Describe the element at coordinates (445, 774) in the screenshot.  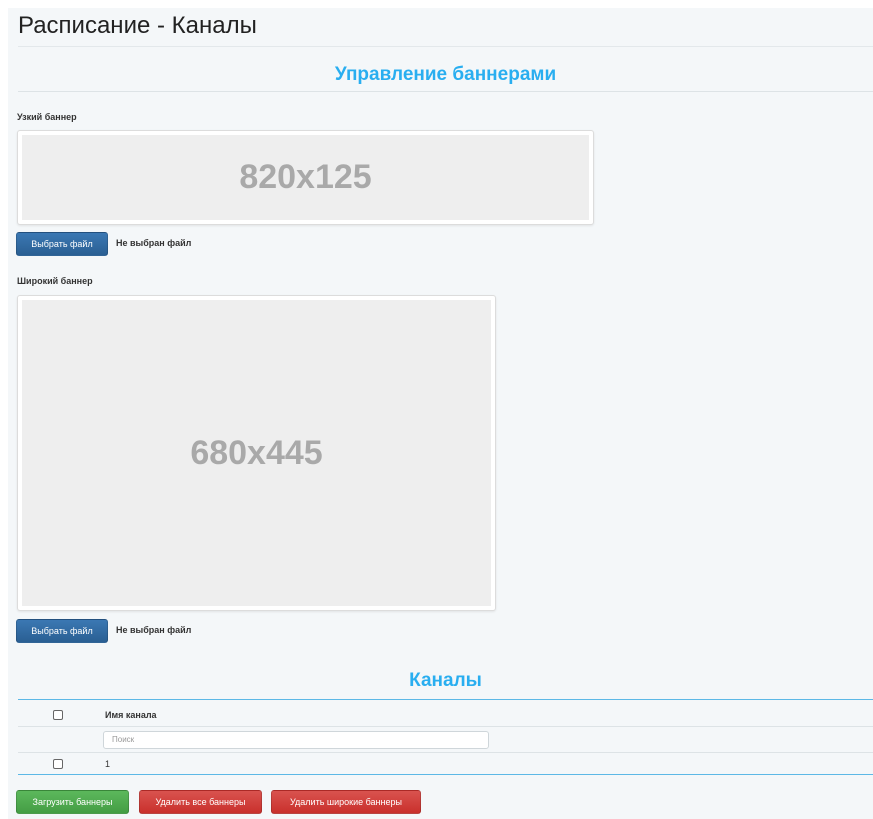
I see `channels-table-bottom-border` at that location.